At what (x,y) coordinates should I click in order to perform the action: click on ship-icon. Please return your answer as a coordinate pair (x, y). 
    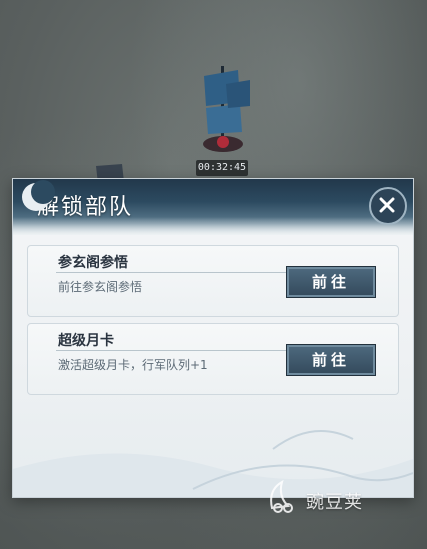
    Looking at the image, I should click on (223, 112).